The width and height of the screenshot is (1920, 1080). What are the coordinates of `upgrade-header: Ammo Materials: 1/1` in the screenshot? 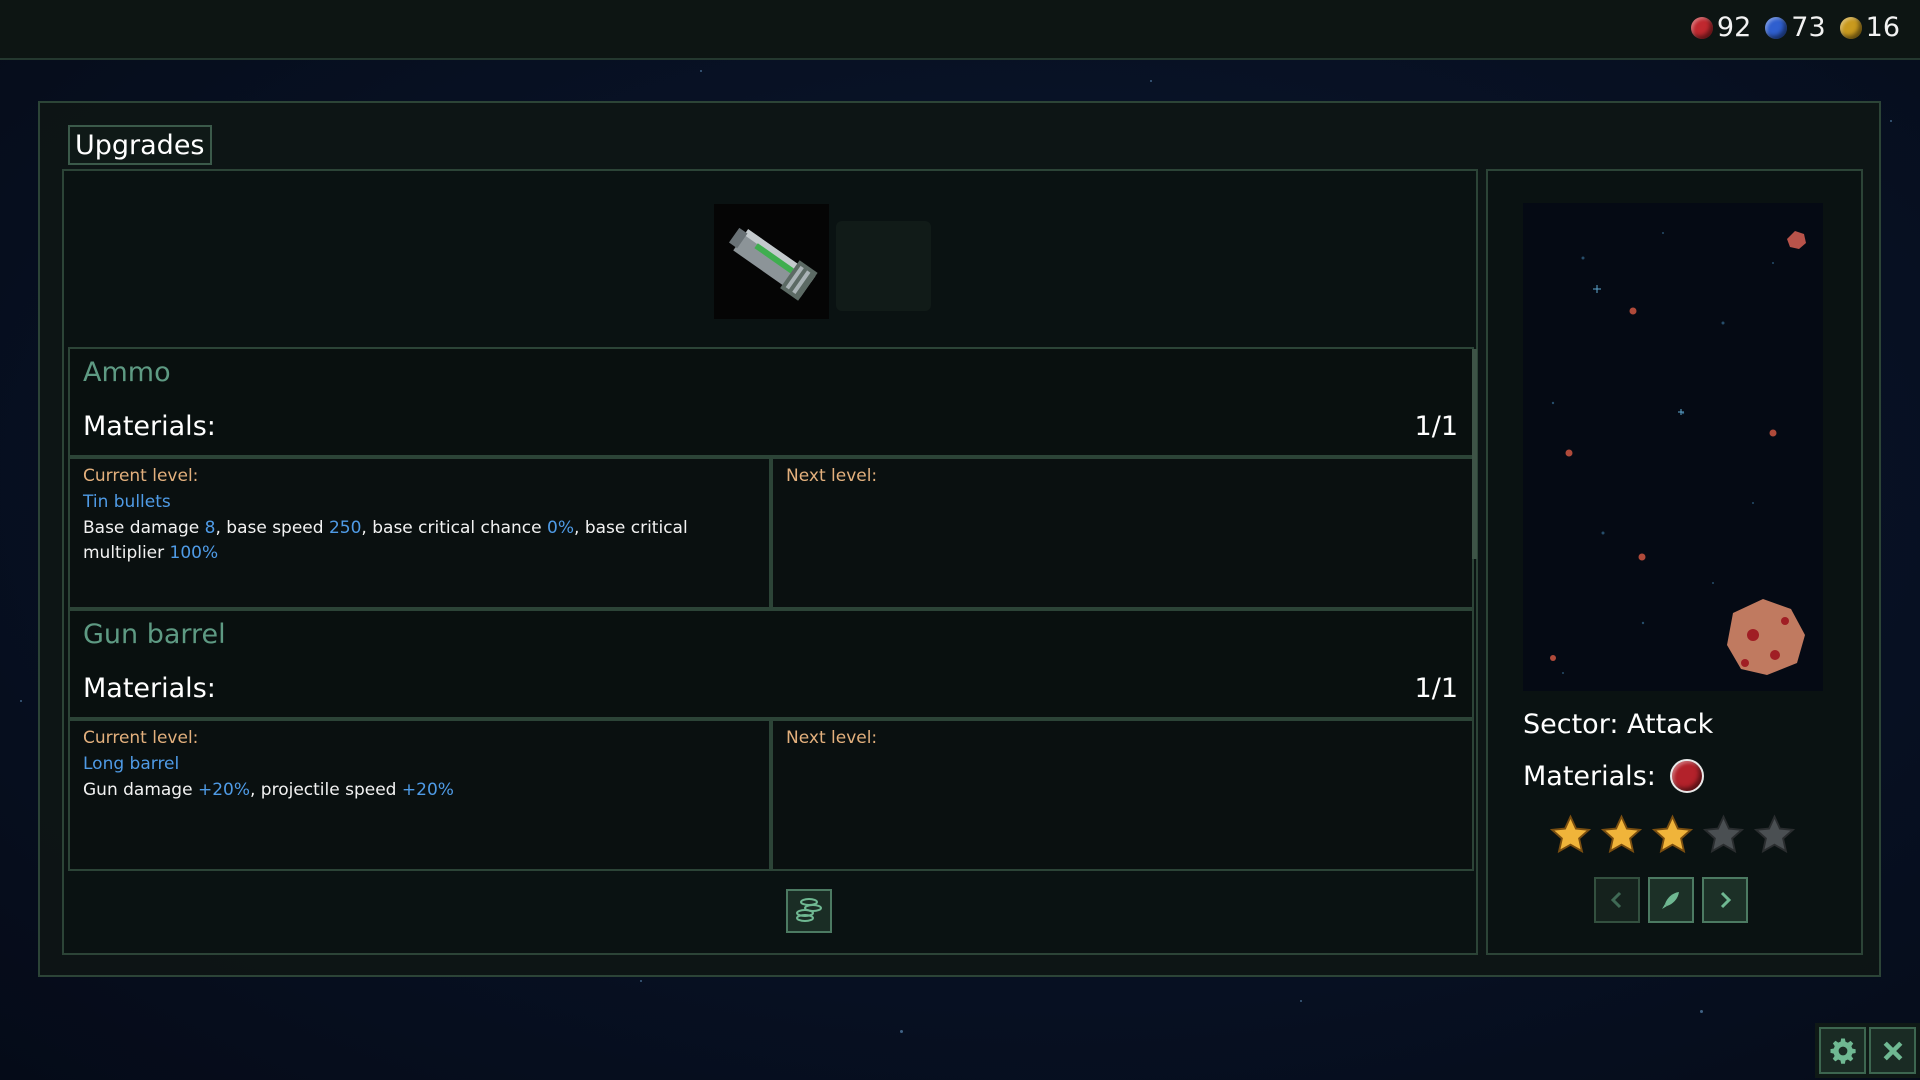 It's located at (771, 402).